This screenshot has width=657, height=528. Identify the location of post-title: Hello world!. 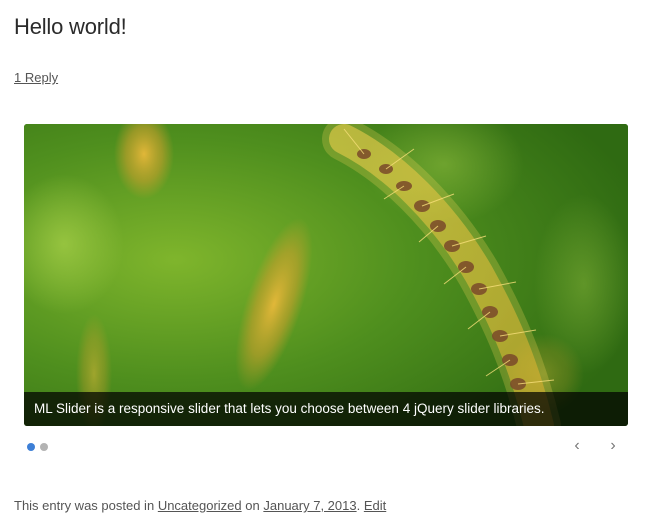
(70, 26).